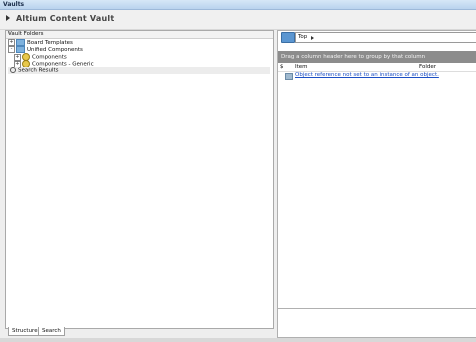 This screenshot has width=476, height=342. I want to click on vault-header: Altium Content Vault, so click(238, 20).